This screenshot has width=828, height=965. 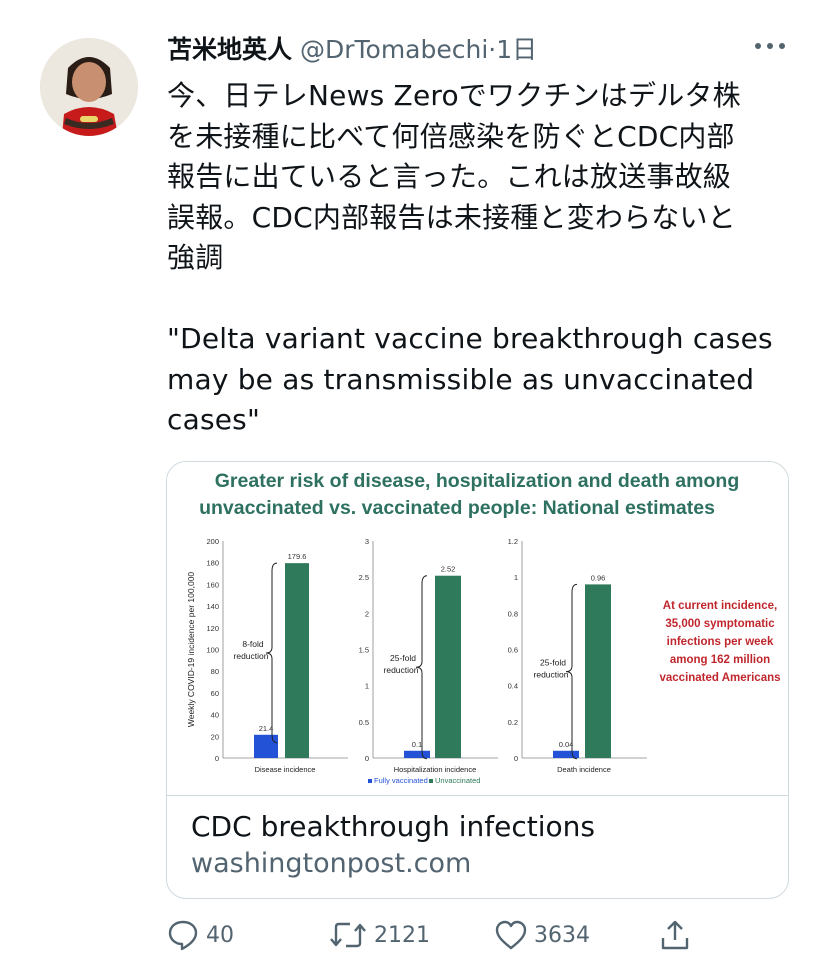 I want to click on legend-unvax: Unvaccinated, so click(x=457, y=780).